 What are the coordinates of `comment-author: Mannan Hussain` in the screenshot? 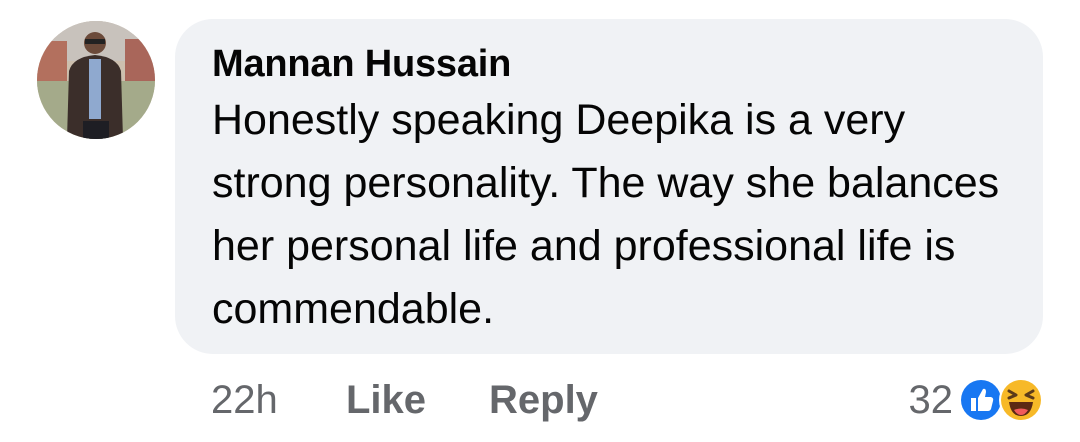 It's located at (612, 64).